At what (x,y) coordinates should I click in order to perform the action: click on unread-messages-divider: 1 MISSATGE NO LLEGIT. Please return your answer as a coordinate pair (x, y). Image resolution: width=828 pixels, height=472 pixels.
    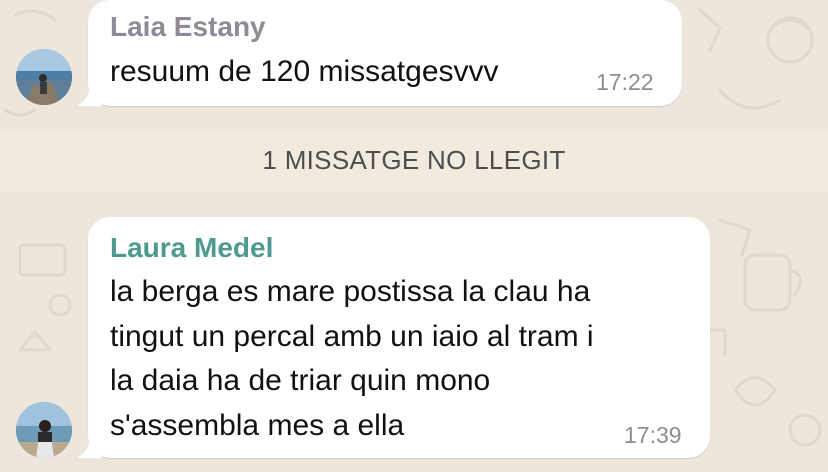
    Looking at the image, I should click on (414, 160).